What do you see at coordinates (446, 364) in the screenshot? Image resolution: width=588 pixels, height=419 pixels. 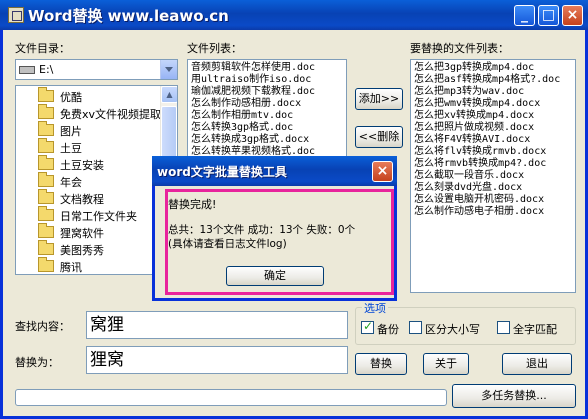 I see `about-button: 关于` at bounding box center [446, 364].